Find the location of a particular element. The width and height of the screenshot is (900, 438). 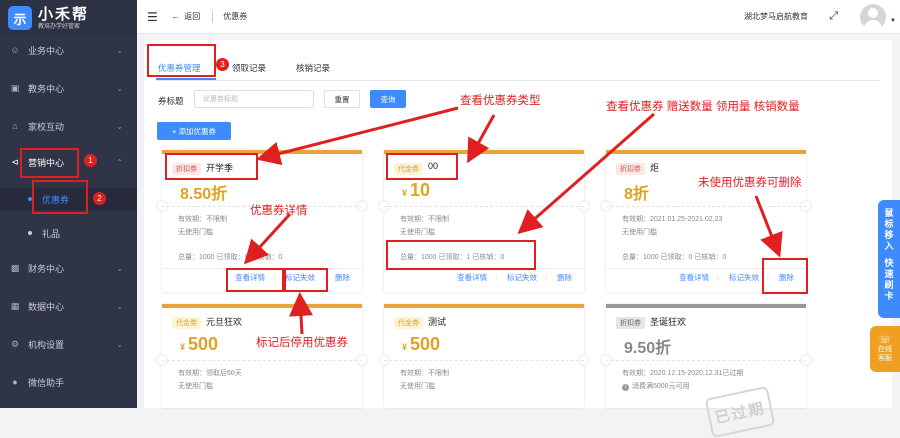

annotation-text: 优惠券详情 is located at coordinates (279, 211).